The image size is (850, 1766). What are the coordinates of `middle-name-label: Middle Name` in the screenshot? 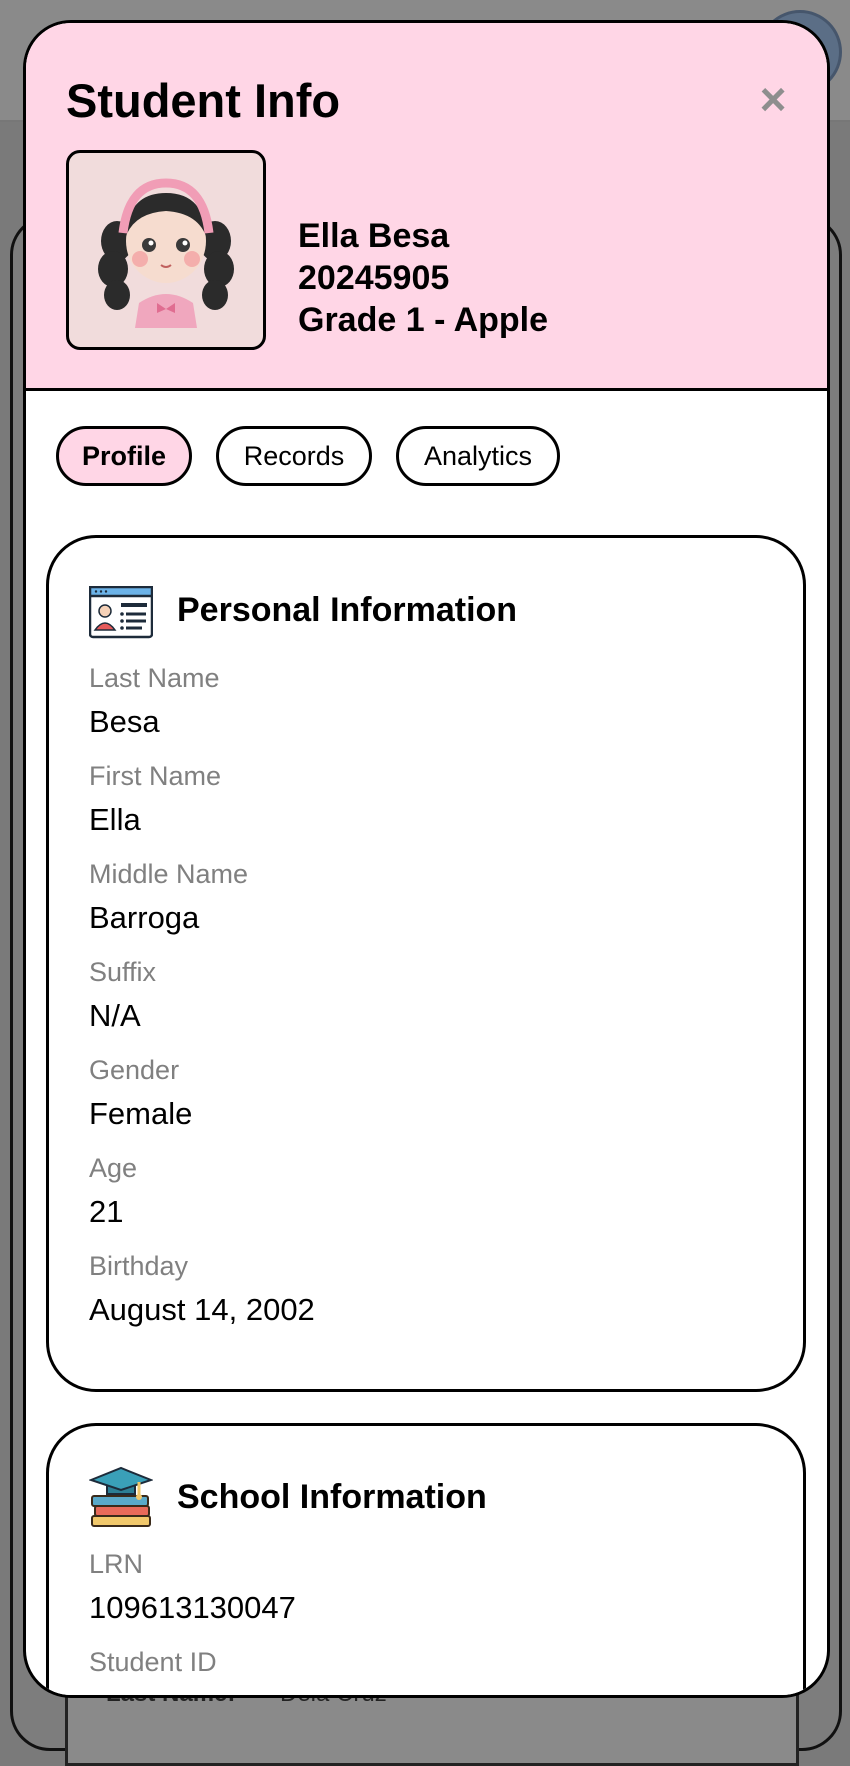 It's located at (169, 874).